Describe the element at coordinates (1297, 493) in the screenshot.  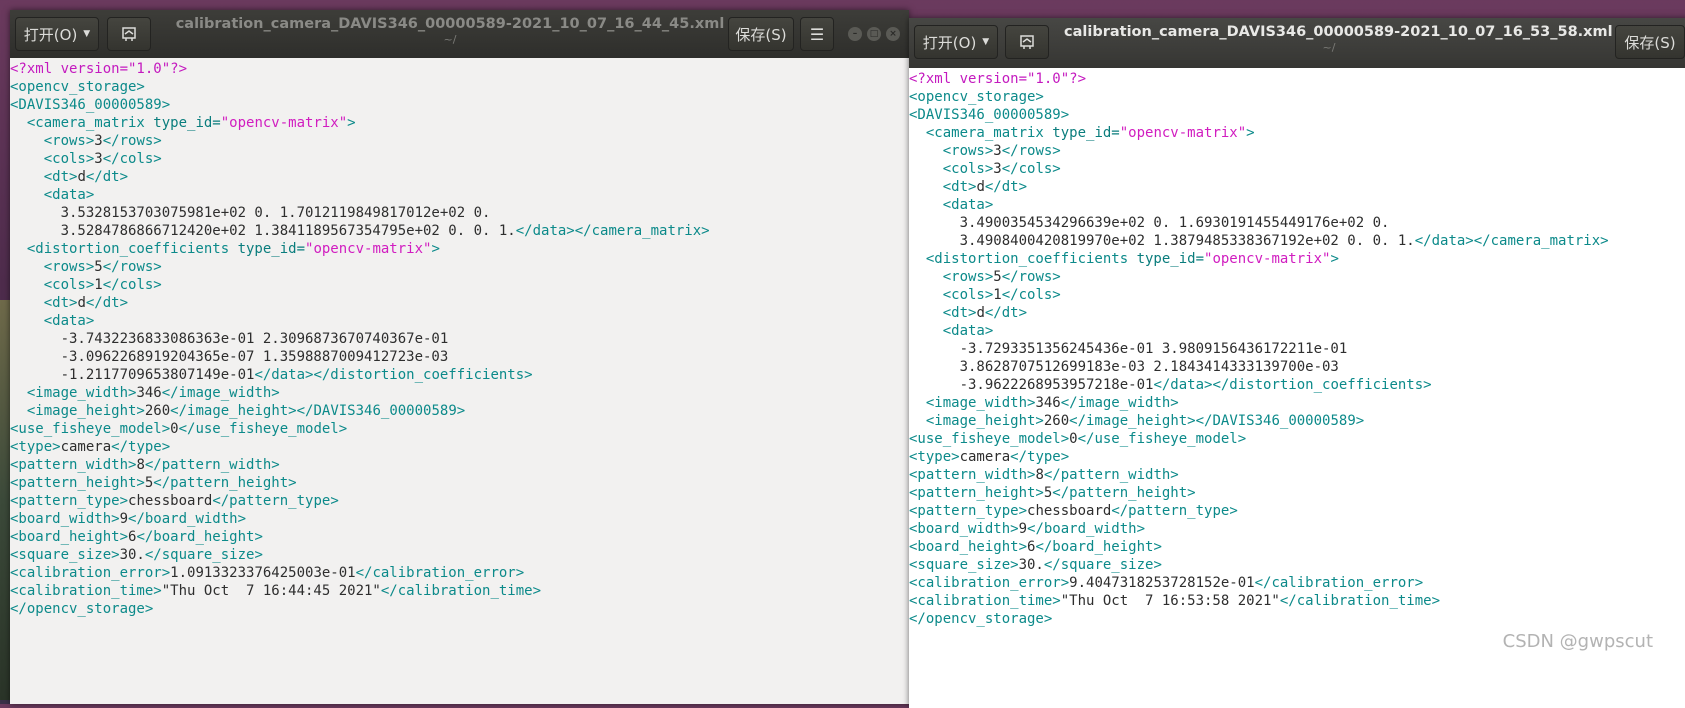
I see `code-line: <pattern_height>5</pattern_height>` at that location.